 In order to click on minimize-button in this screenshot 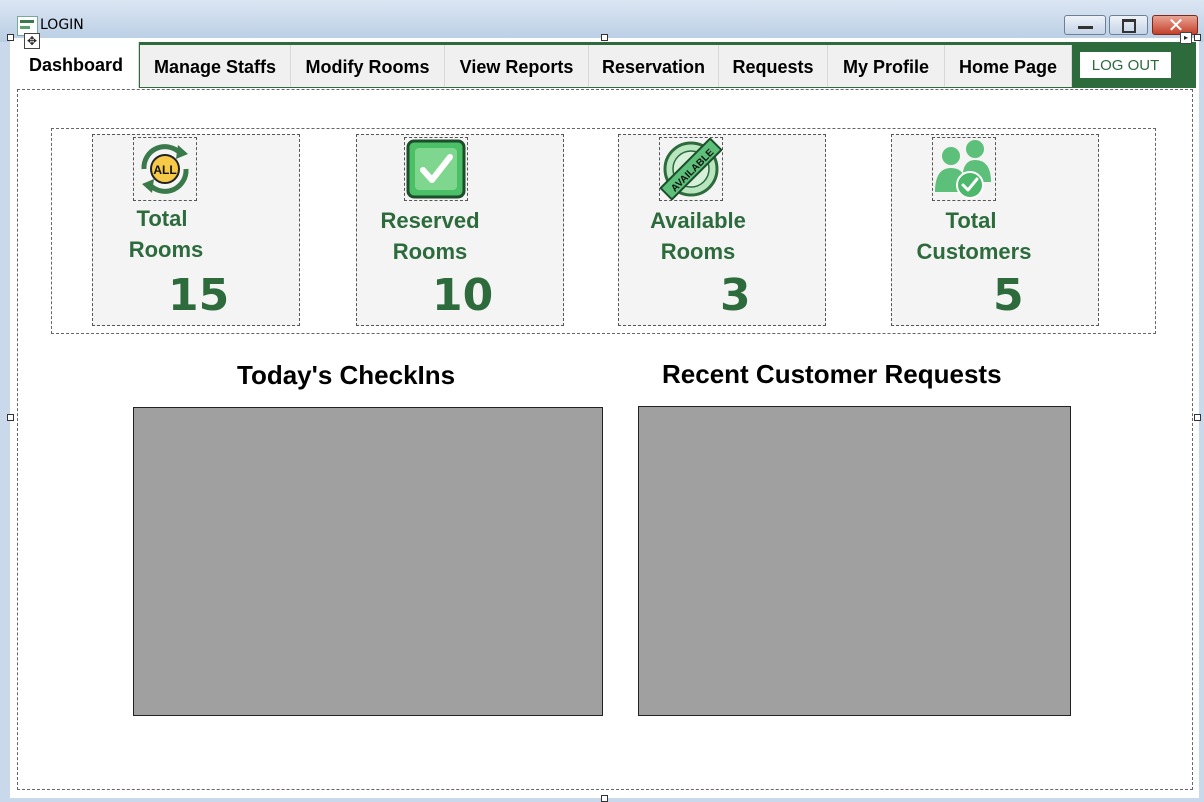, I will do `click(1085, 25)`.